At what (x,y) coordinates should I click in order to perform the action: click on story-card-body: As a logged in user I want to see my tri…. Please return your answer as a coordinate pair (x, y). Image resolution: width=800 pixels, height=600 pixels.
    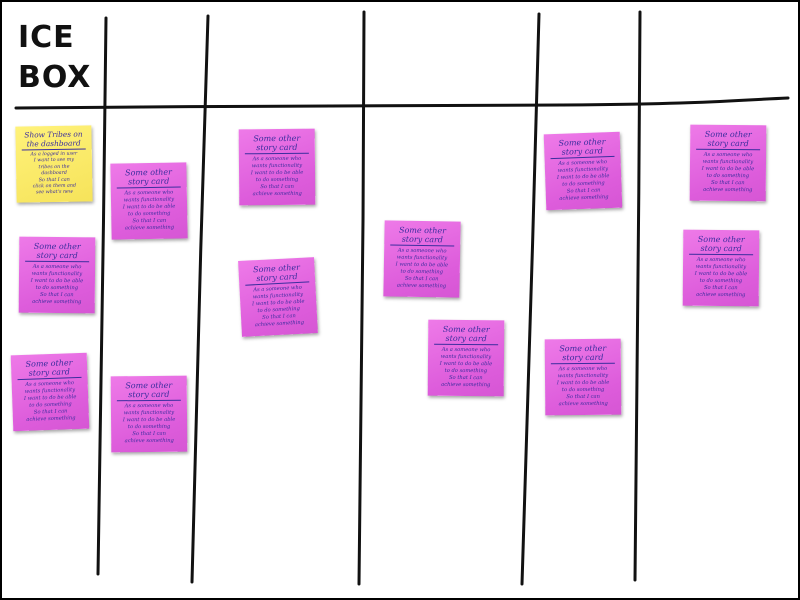
    Looking at the image, I should click on (54, 173).